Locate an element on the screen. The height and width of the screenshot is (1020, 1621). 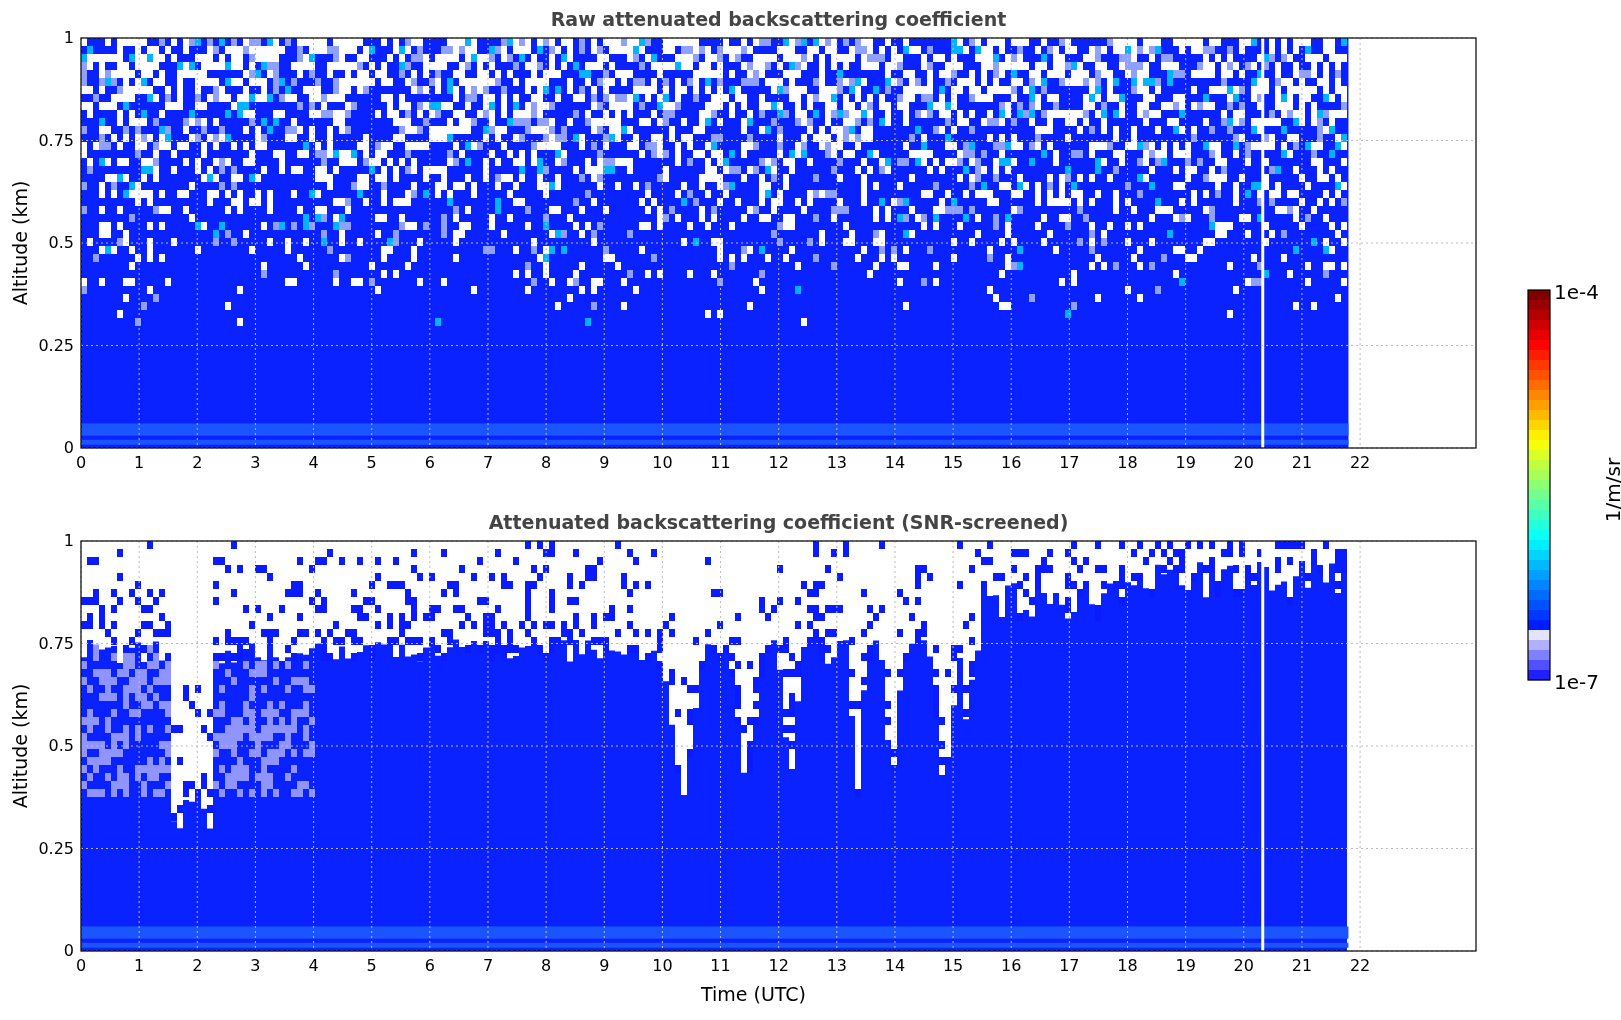
colorbar-max-label: 1e-4 is located at coordinates (1576, 294).